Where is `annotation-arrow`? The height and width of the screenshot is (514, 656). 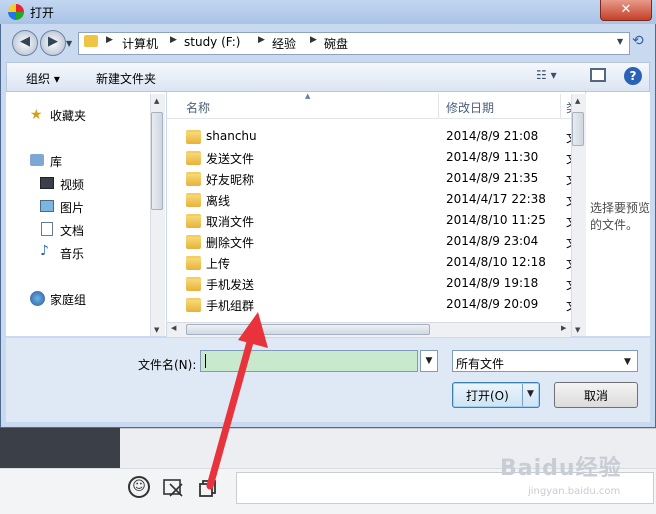 annotation-arrow is located at coordinates (237, 401).